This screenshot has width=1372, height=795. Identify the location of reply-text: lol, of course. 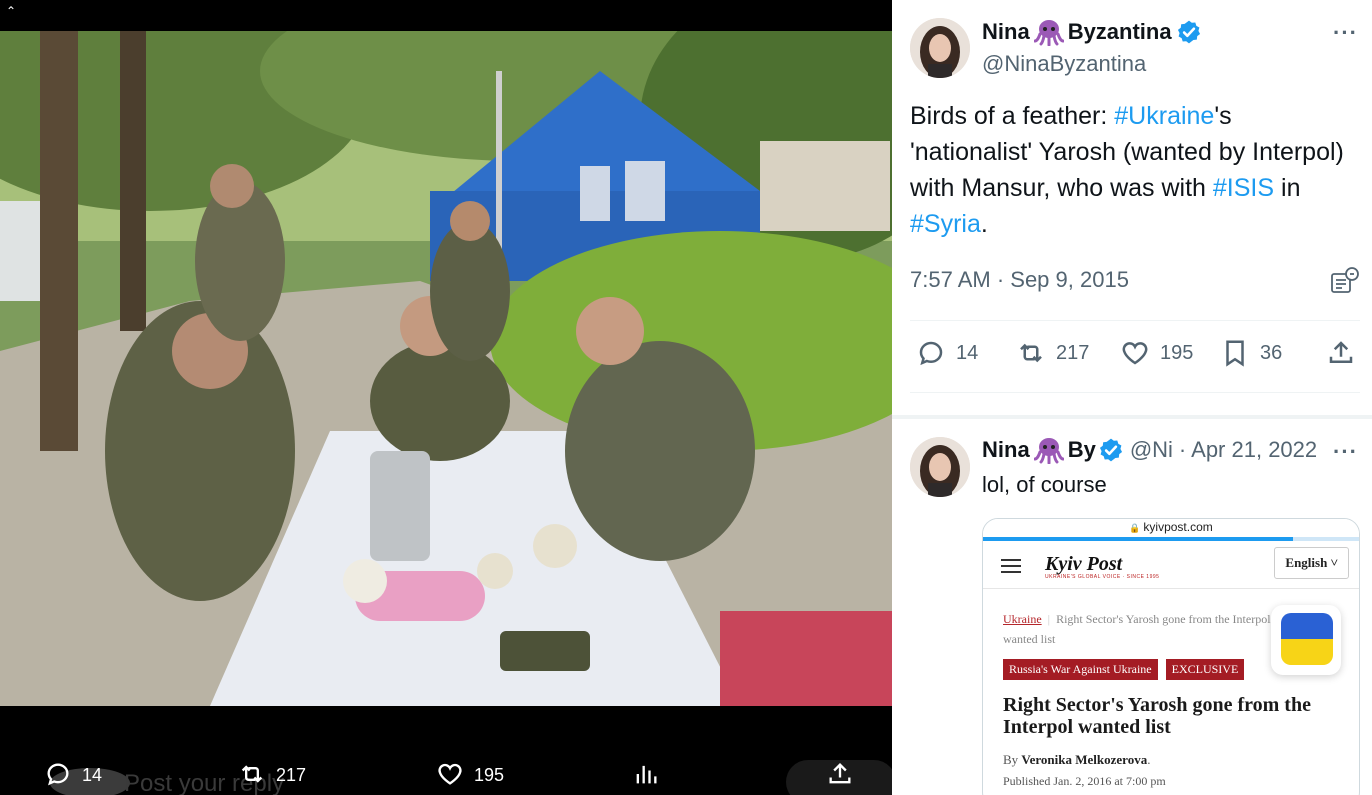
(1044, 484).